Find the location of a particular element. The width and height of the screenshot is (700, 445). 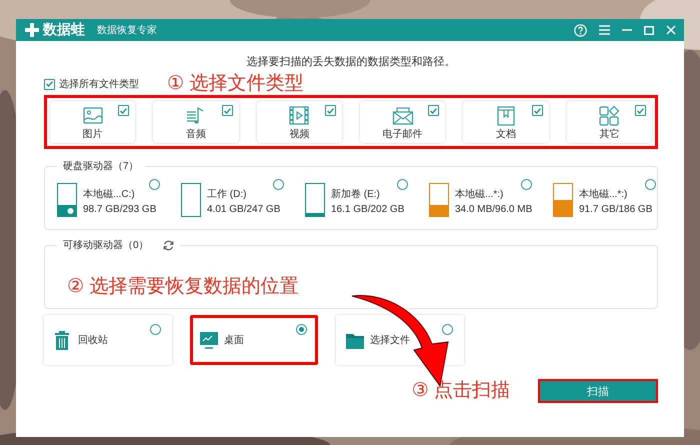

drive-name: 新加卷 (E:) is located at coordinates (356, 194).